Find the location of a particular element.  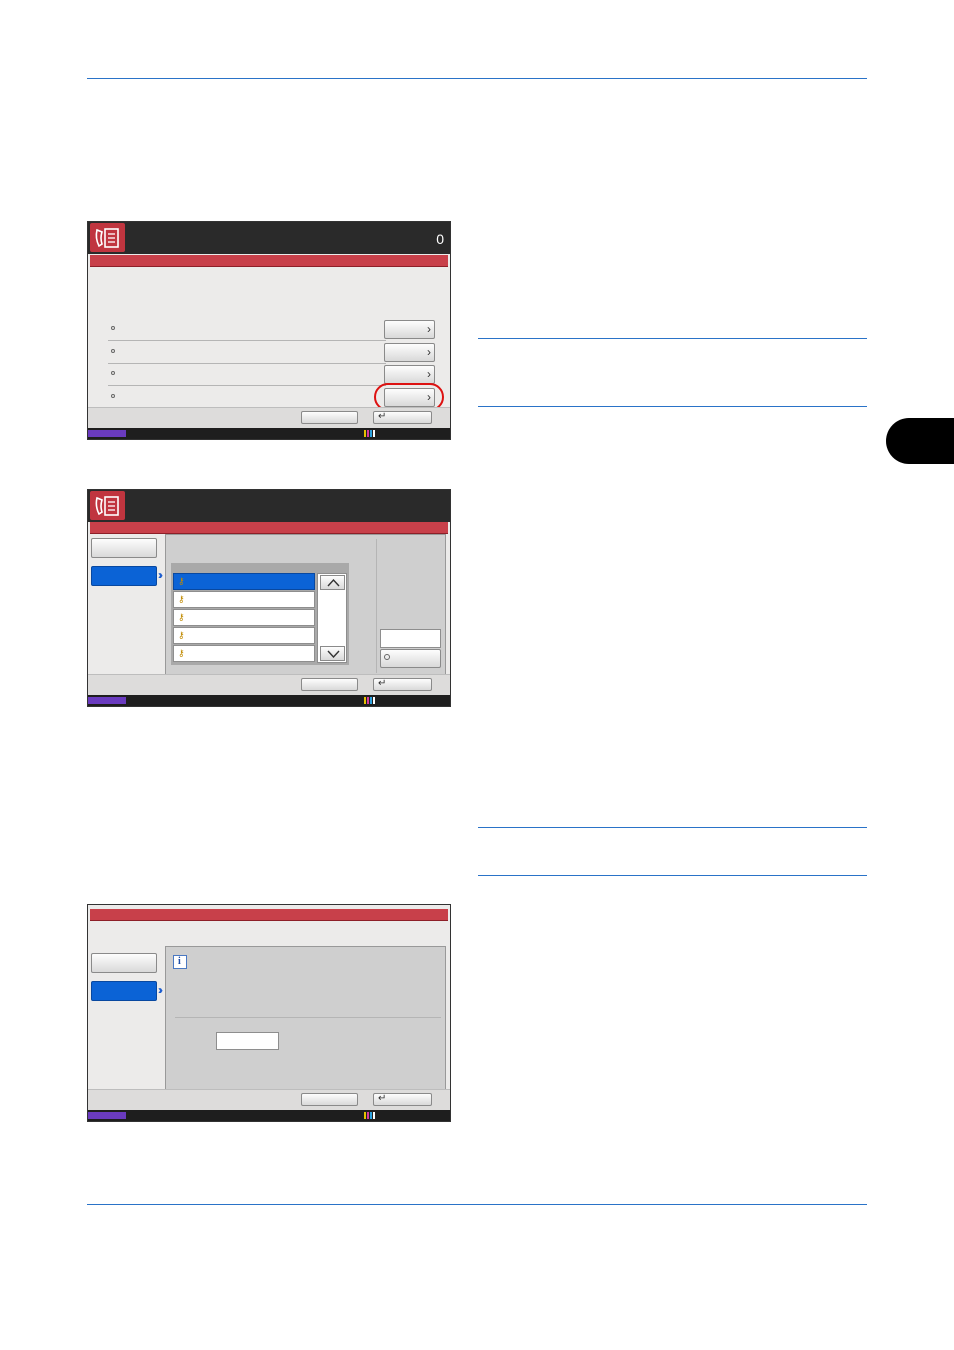

footer-rule is located at coordinates (477, 1204).